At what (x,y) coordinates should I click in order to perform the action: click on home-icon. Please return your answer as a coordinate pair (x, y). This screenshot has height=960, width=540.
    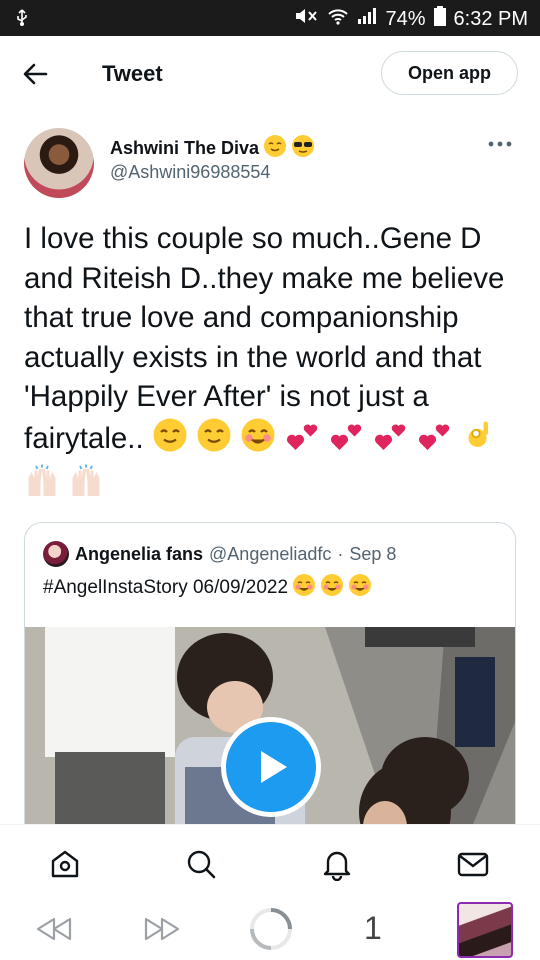
    Looking at the image, I should click on (65, 864).